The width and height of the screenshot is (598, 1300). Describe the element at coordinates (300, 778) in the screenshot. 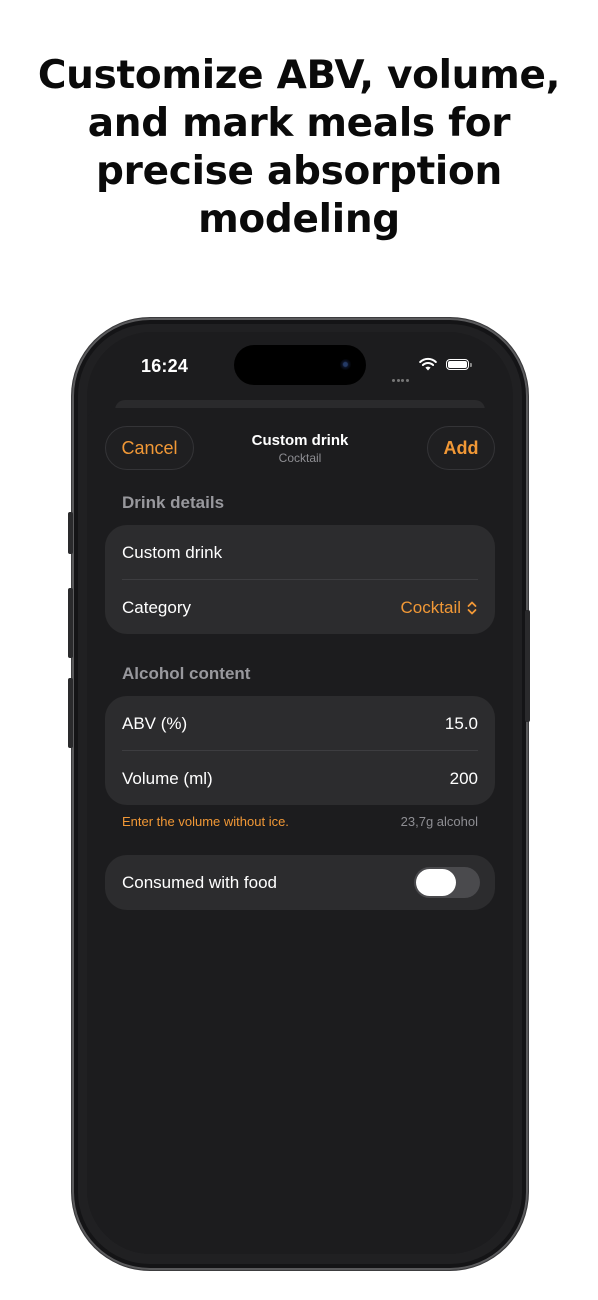

I see `volume-row: Volume (ml) 200` at that location.